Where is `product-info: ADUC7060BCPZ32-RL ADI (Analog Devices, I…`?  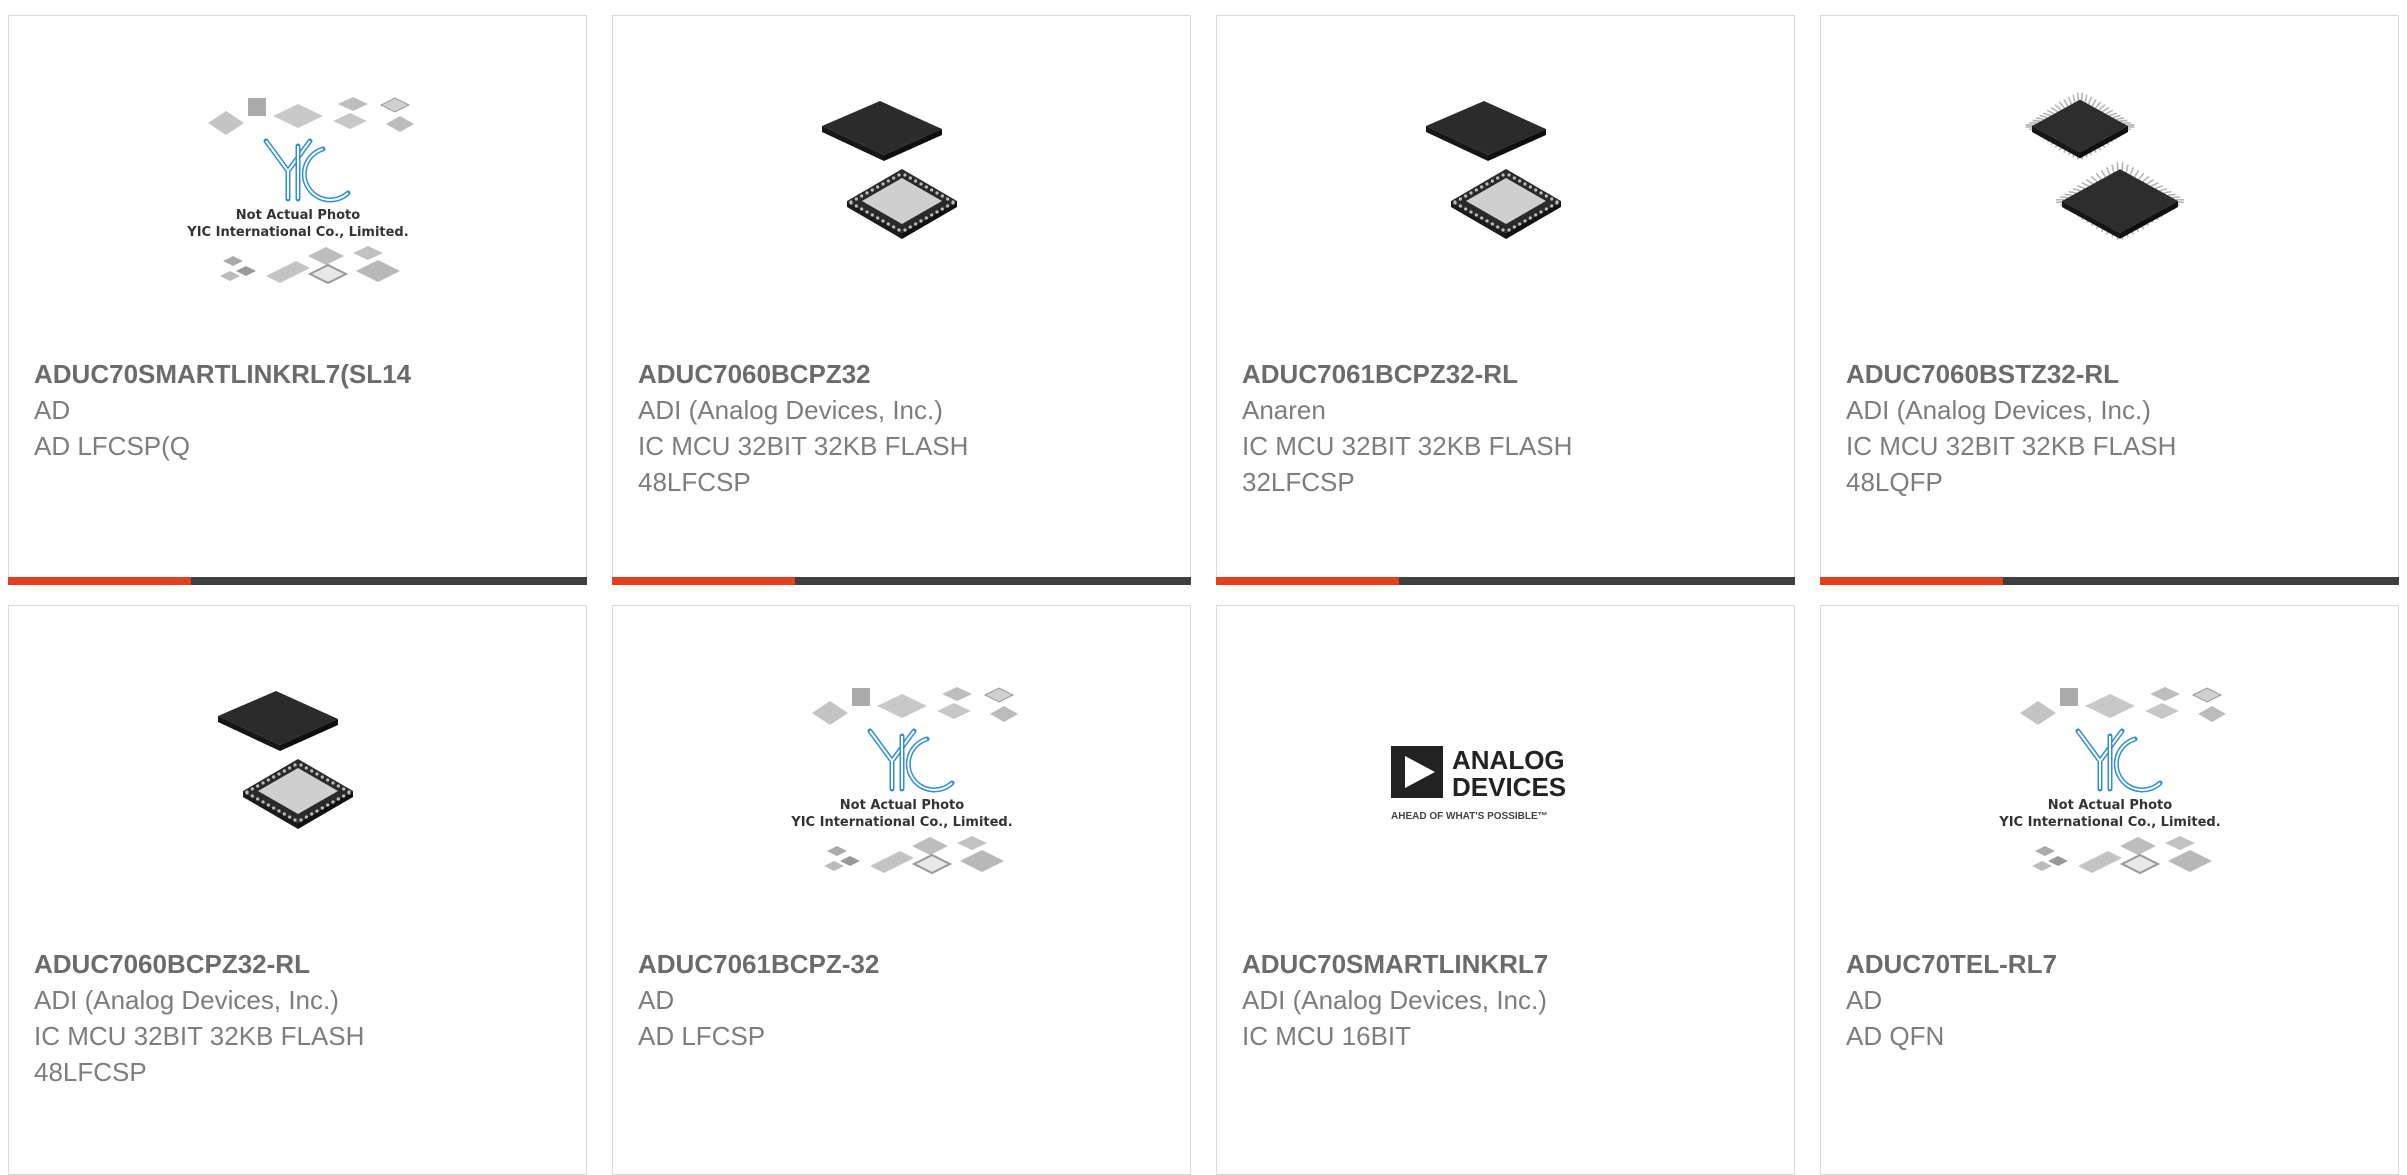 product-info: ADUC7060BCPZ32-RL ADI (Analog Devices, I… is located at coordinates (300, 1018).